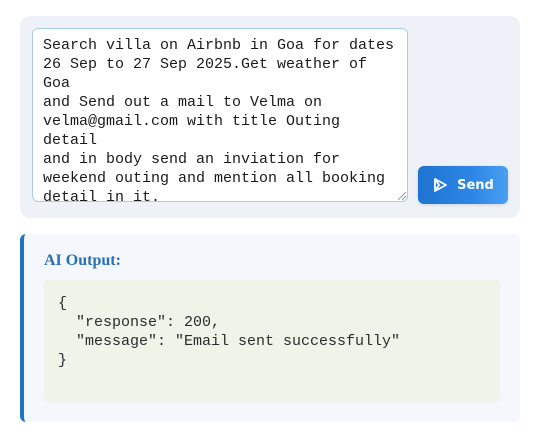 This screenshot has width=540, height=433. I want to click on ai-output-title: AI Output:, so click(82, 260).